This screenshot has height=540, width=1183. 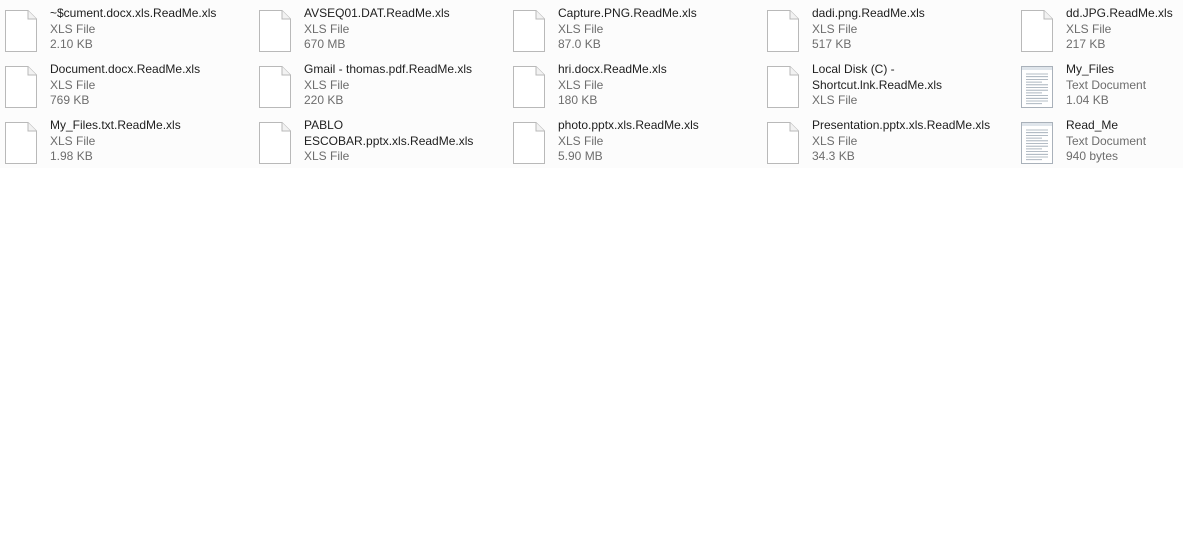 I want to click on file-size: 87.0 KB, so click(x=579, y=44).